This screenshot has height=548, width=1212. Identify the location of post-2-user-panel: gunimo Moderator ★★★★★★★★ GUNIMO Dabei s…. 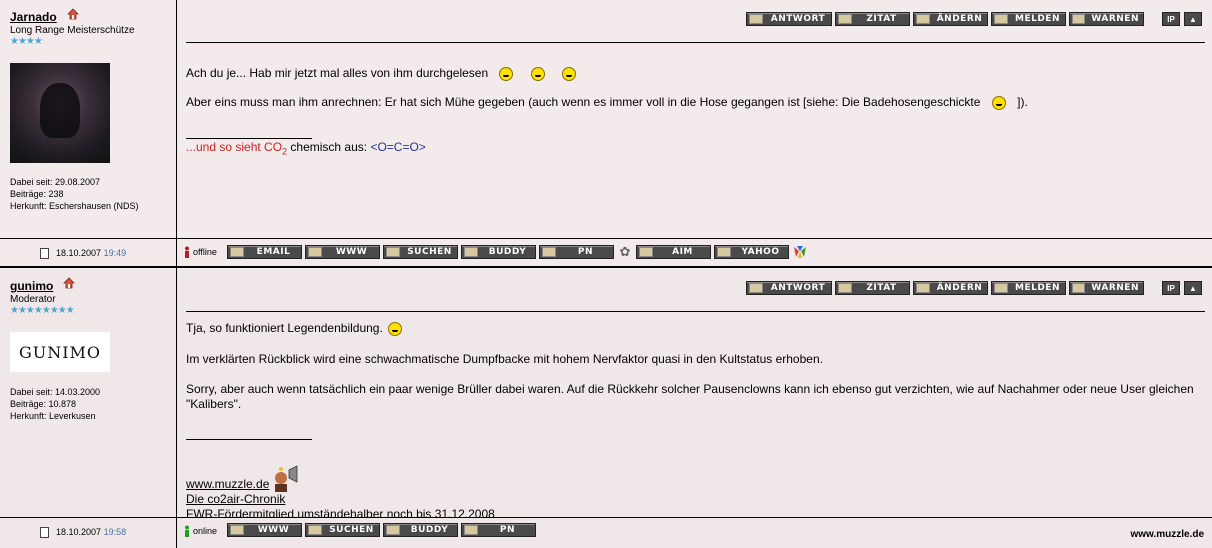
(88, 392).